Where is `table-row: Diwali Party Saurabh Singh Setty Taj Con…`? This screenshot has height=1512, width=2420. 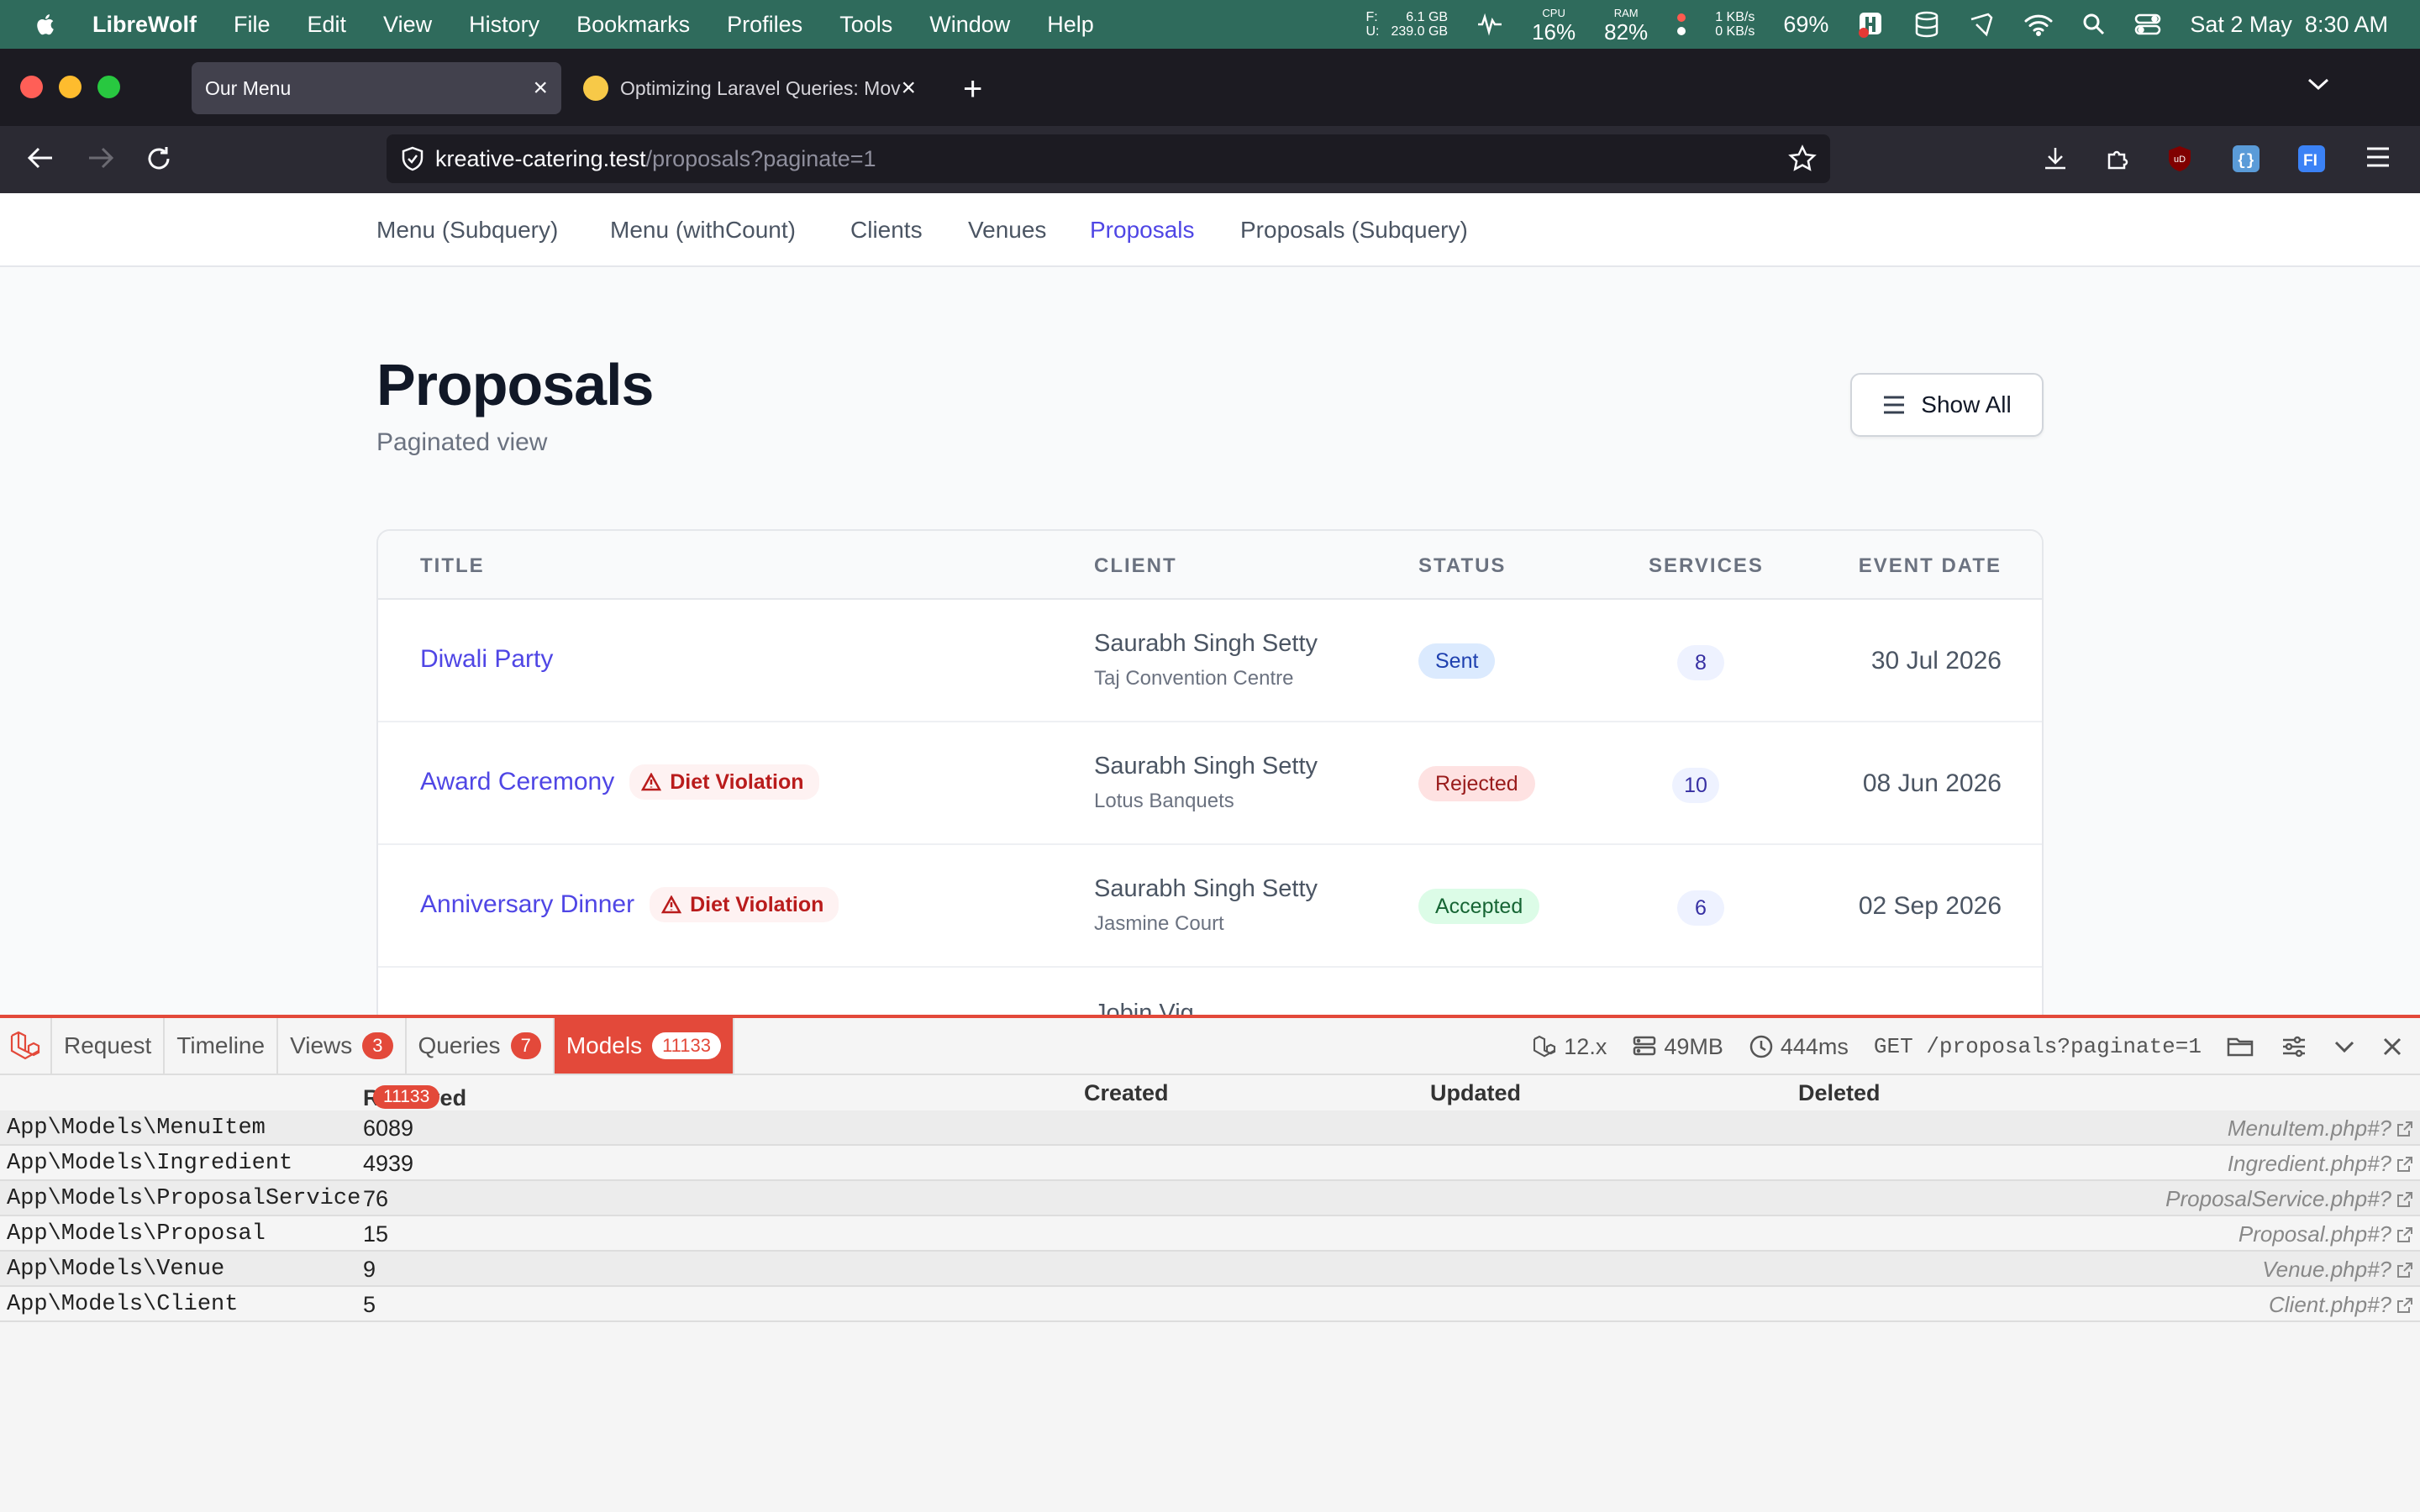 table-row: Diwali Party Saurabh Singh Setty Taj Con… is located at coordinates (1210, 661).